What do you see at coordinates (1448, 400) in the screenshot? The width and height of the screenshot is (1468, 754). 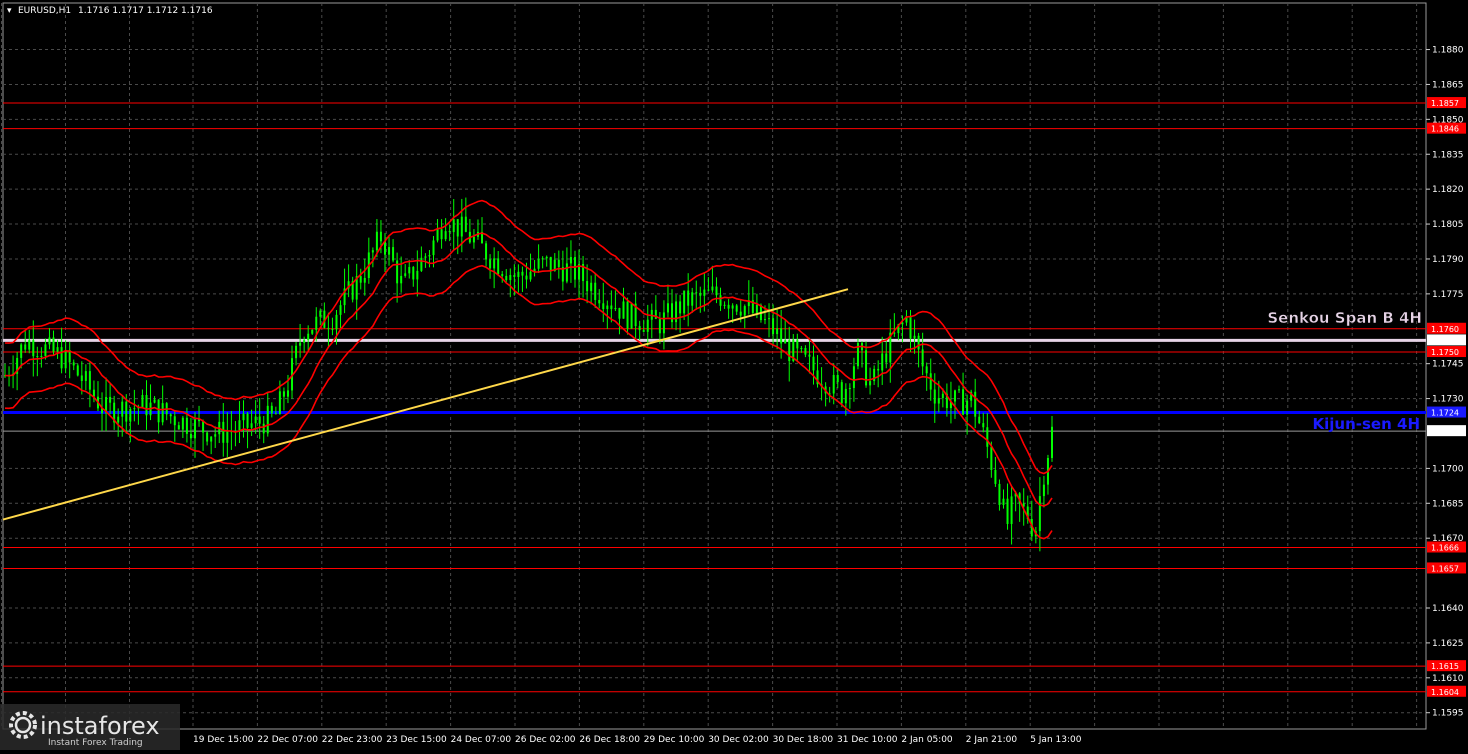 I see `price-tick-label: 1.1730` at bounding box center [1448, 400].